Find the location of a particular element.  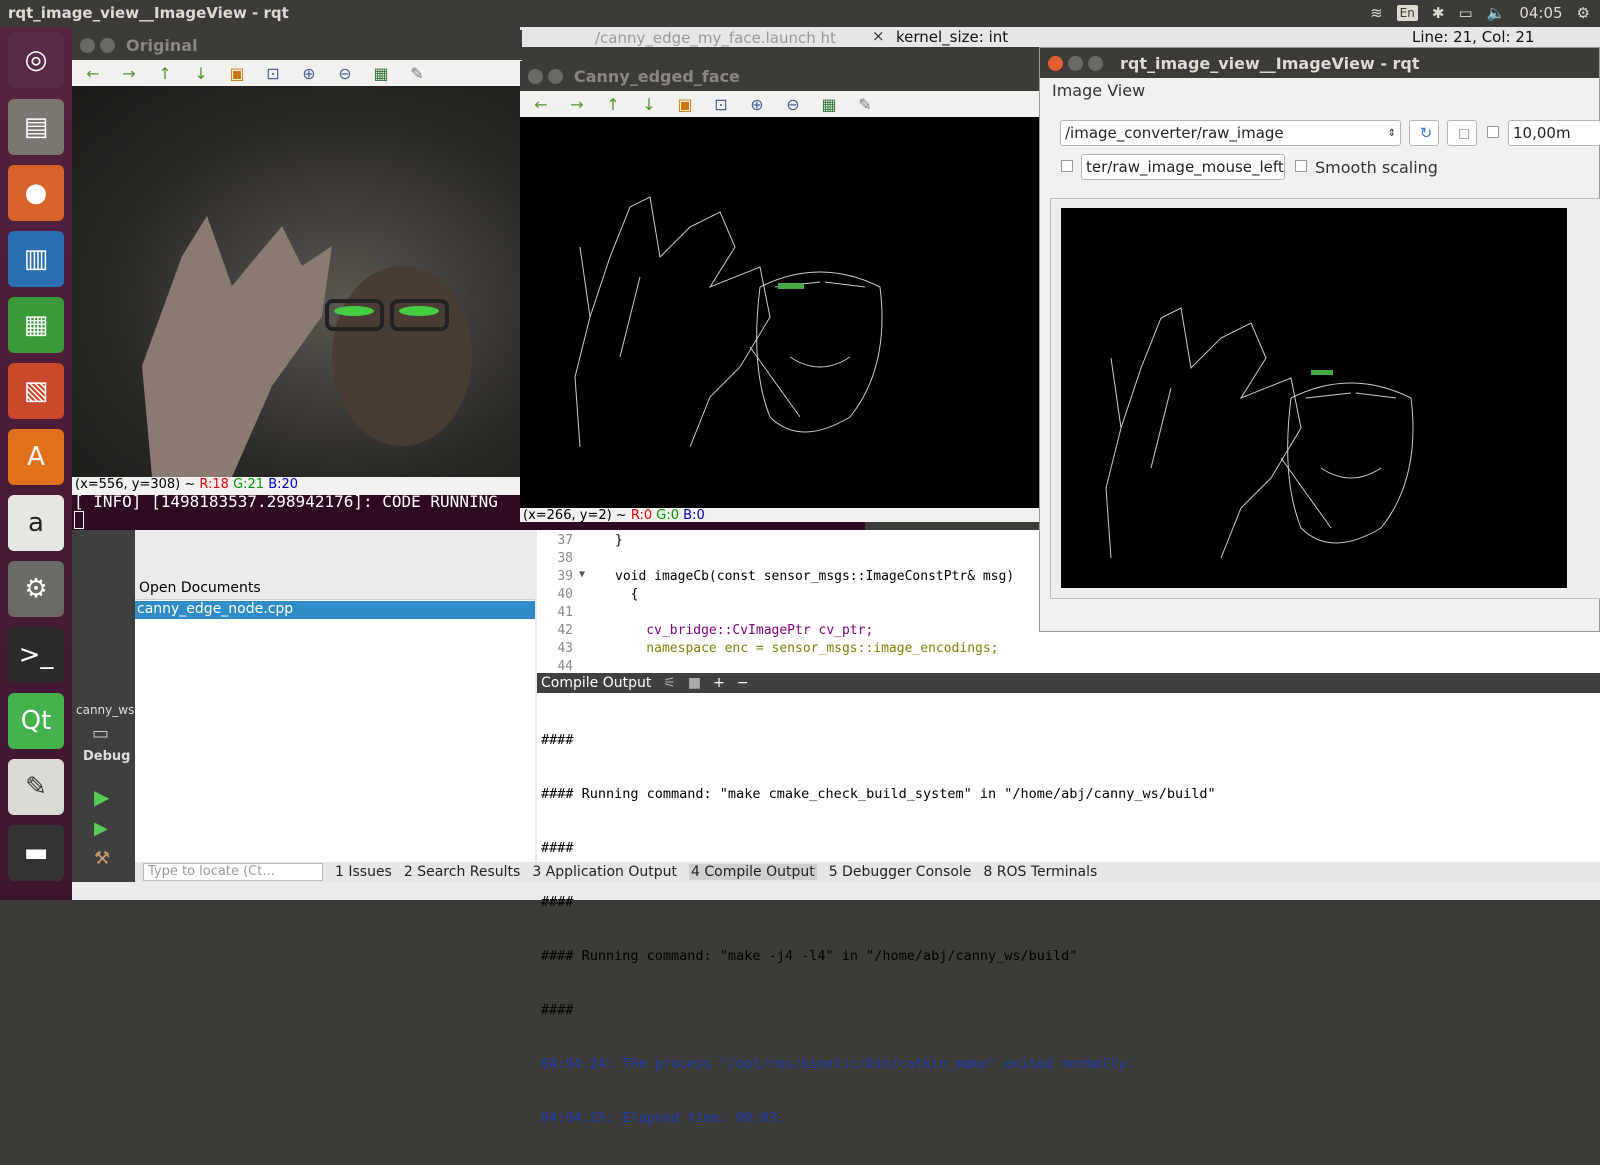

refresh-button: ↻ is located at coordinates (1424, 133).